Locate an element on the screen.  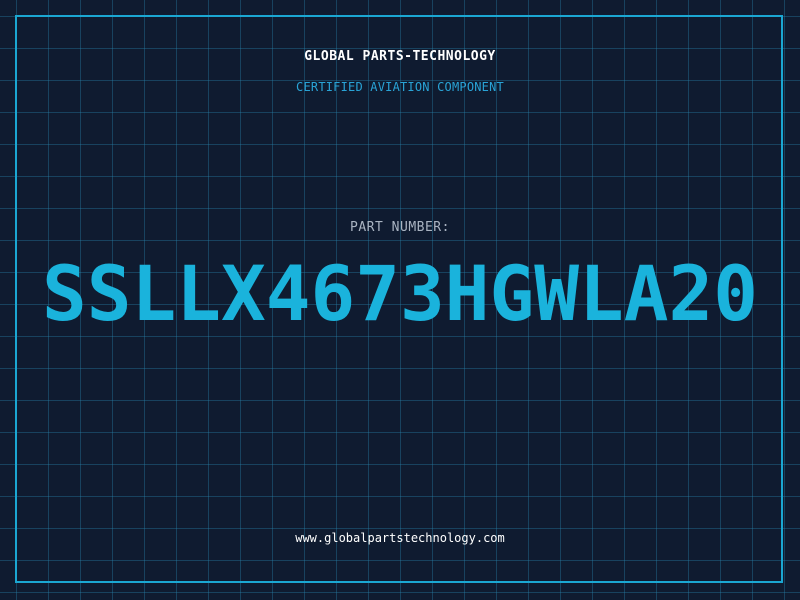
tagline: CERTIFIED AVIATION COMPONENT is located at coordinates (400, 87).